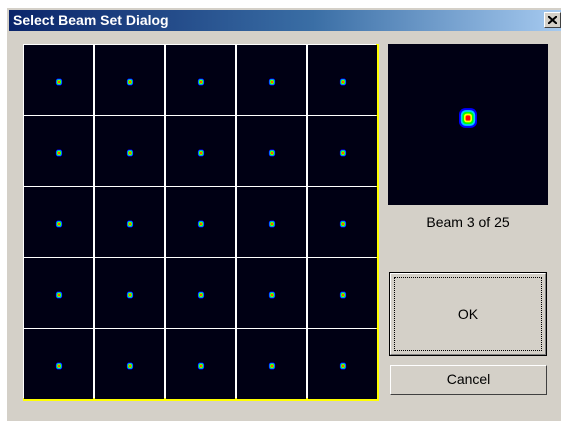 This screenshot has height=421, width=561. What do you see at coordinates (468, 222) in the screenshot?
I see `beam-index-label: Beam 3 of 25` at bounding box center [468, 222].